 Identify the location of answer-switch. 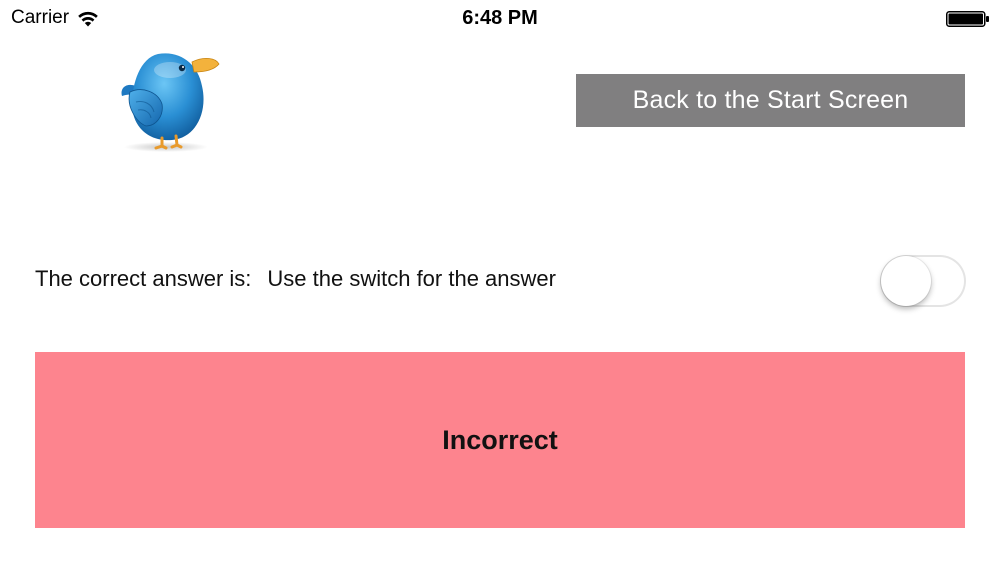
(923, 281).